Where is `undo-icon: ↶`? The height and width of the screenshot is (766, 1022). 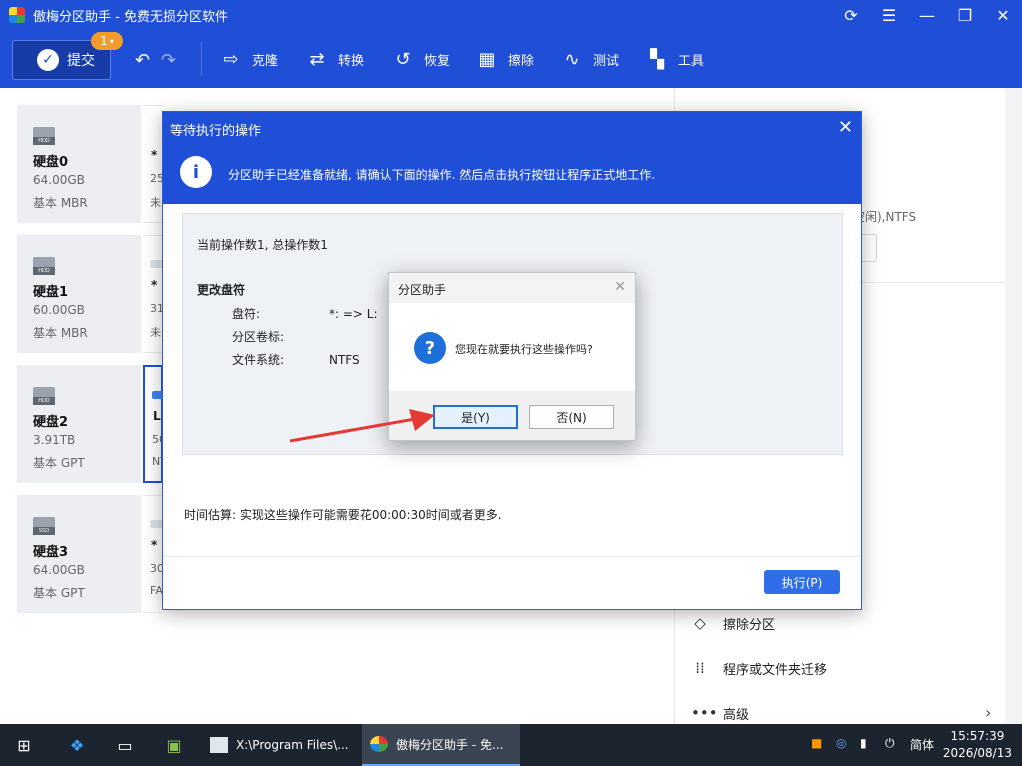
undo-icon: ↶ is located at coordinates (142, 60).